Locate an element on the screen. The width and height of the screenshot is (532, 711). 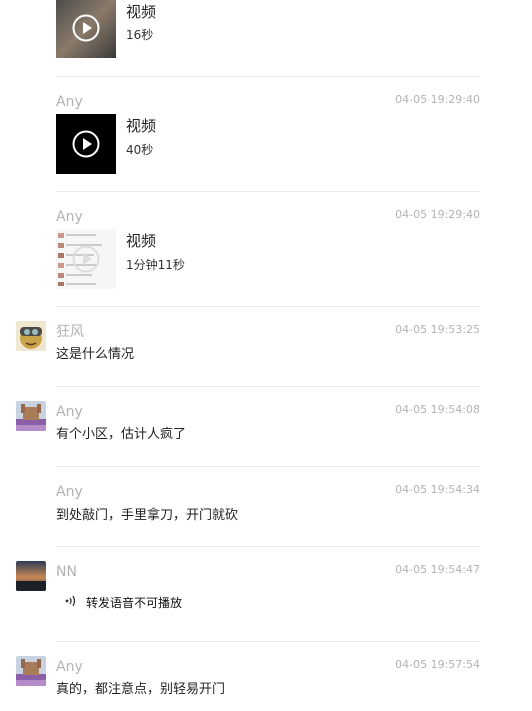
voice-label: 转发语音不可播放 is located at coordinates (134, 603).